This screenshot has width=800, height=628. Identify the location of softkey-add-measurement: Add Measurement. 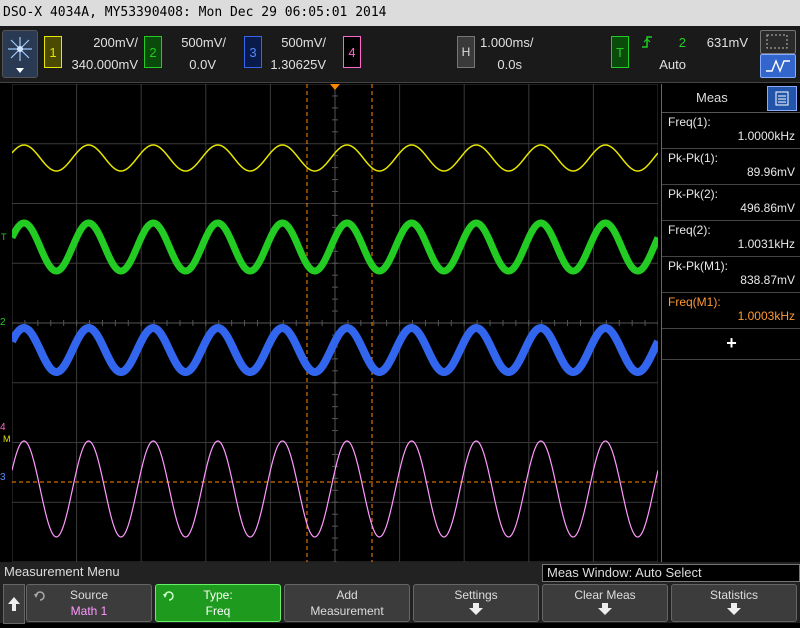
(347, 603).